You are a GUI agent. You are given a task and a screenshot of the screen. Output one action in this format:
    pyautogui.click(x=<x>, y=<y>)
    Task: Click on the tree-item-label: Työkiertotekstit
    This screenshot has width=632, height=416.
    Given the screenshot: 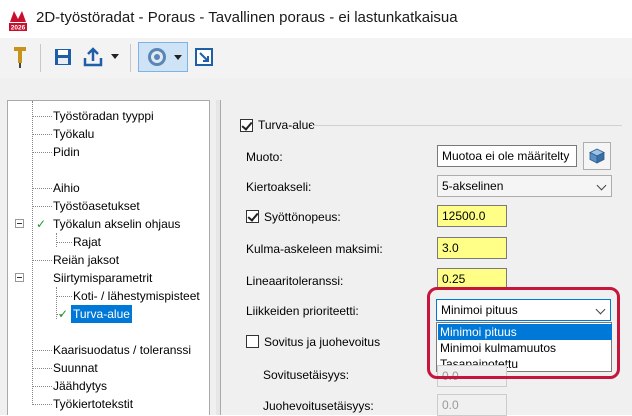 What is the action you would take?
    pyautogui.click(x=93, y=404)
    